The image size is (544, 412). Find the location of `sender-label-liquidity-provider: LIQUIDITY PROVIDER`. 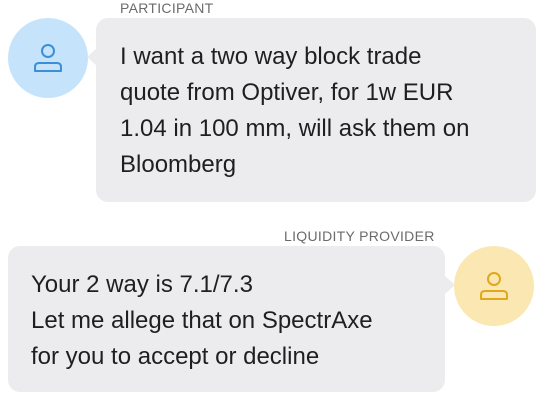

sender-label-liquidity-provider: LIQUIDITY PROVIDER is located at coordinates (359, 236).